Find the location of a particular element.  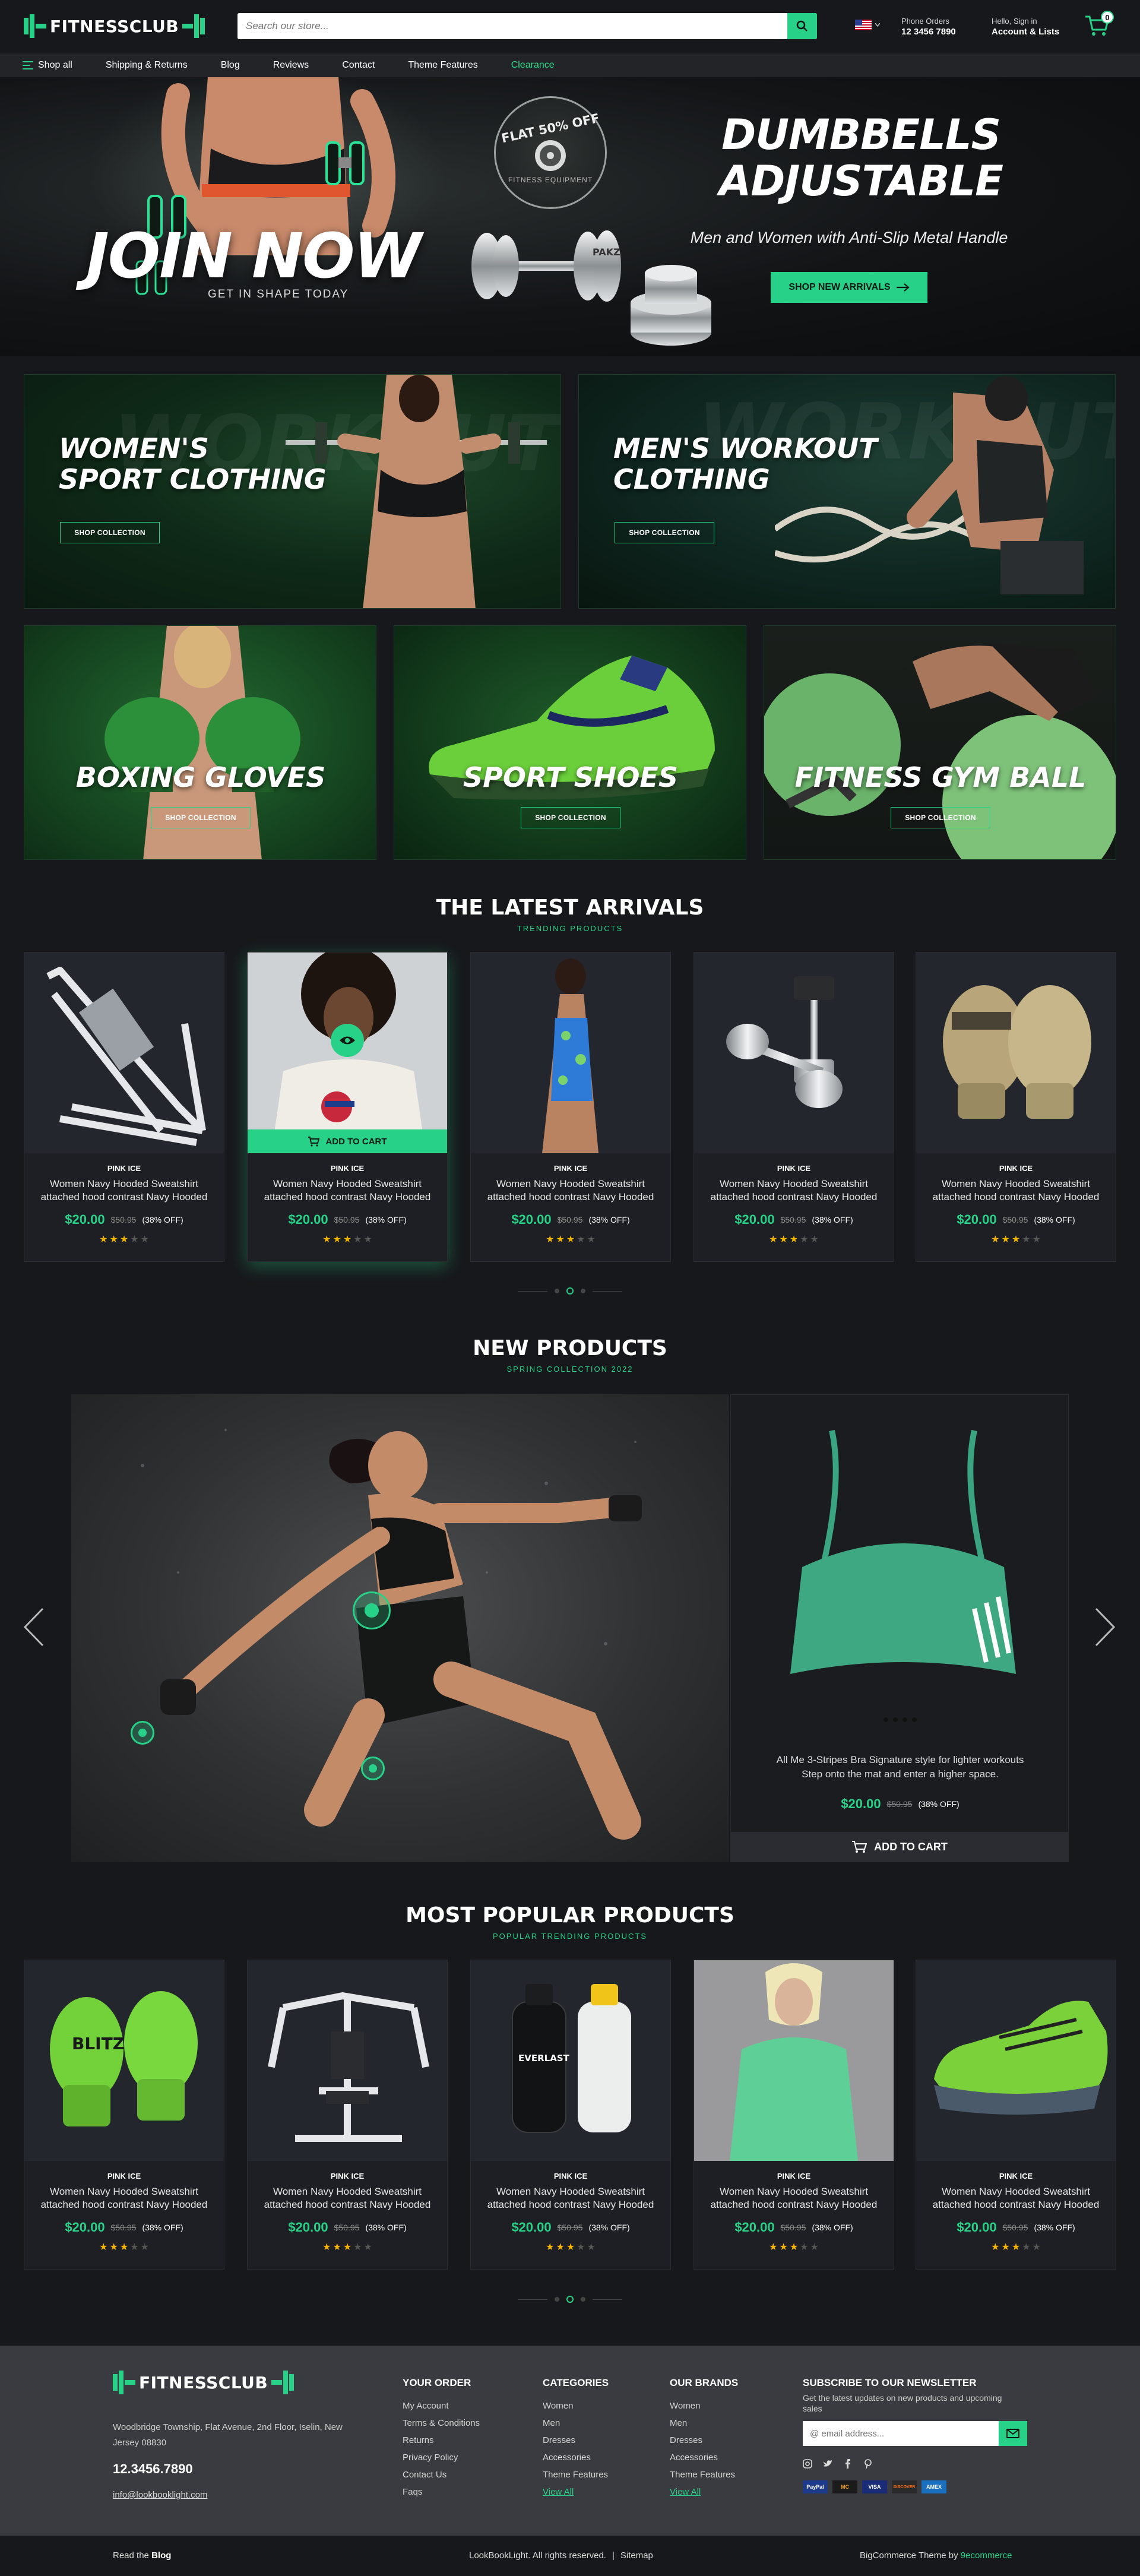

nav-theme-features: Theme Features is located at coordinates (442, 65).